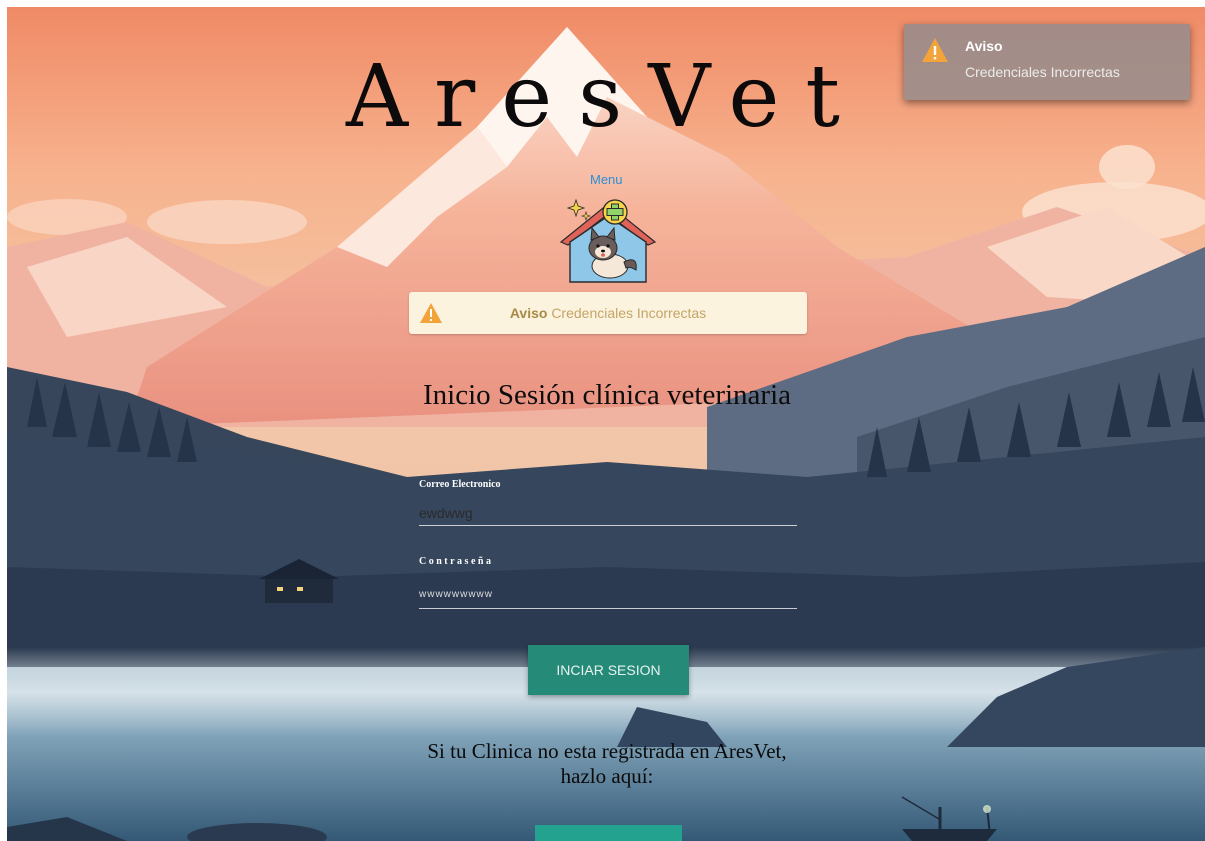 This screenshot has height=841, width=1205. Describe the element at coordinates (935, 50) in the screenshot. I see `warning-icon` at that location.